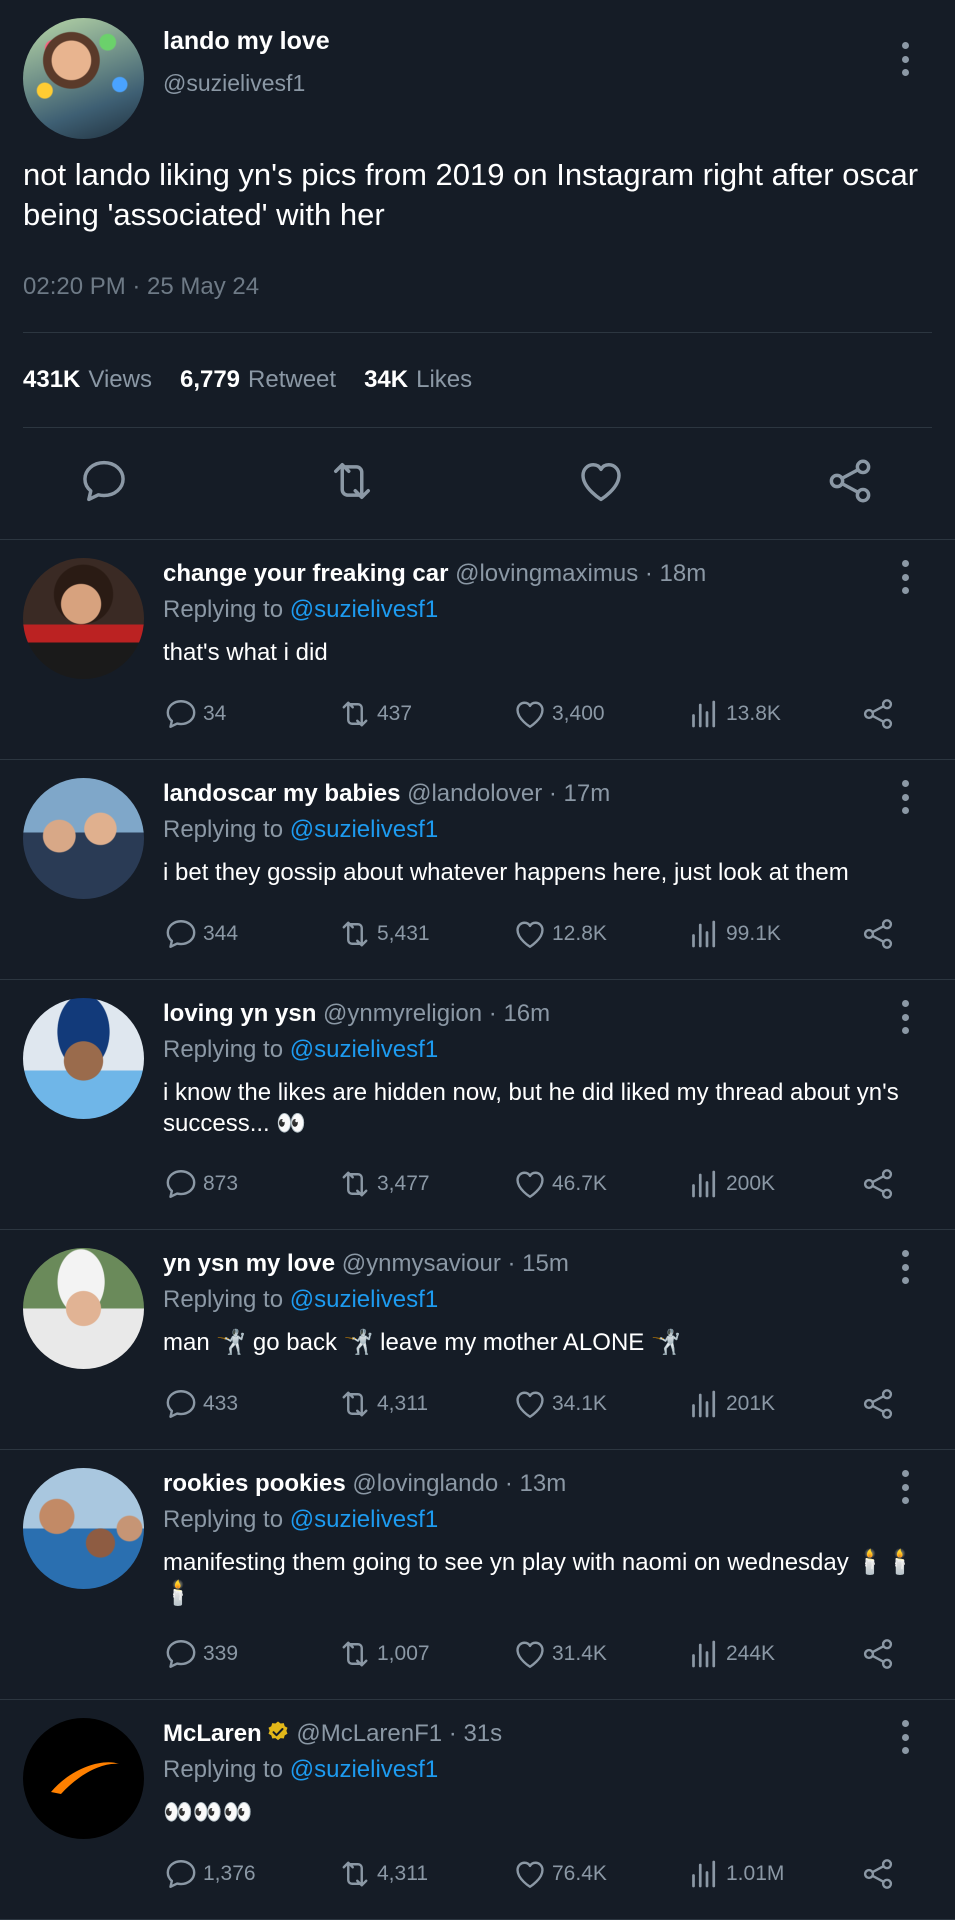 This screenshot has height=1920, width=955. Describe the element at coordinates (194, 714) in the screenshot. I see `reply-count-button: 34` at that location.